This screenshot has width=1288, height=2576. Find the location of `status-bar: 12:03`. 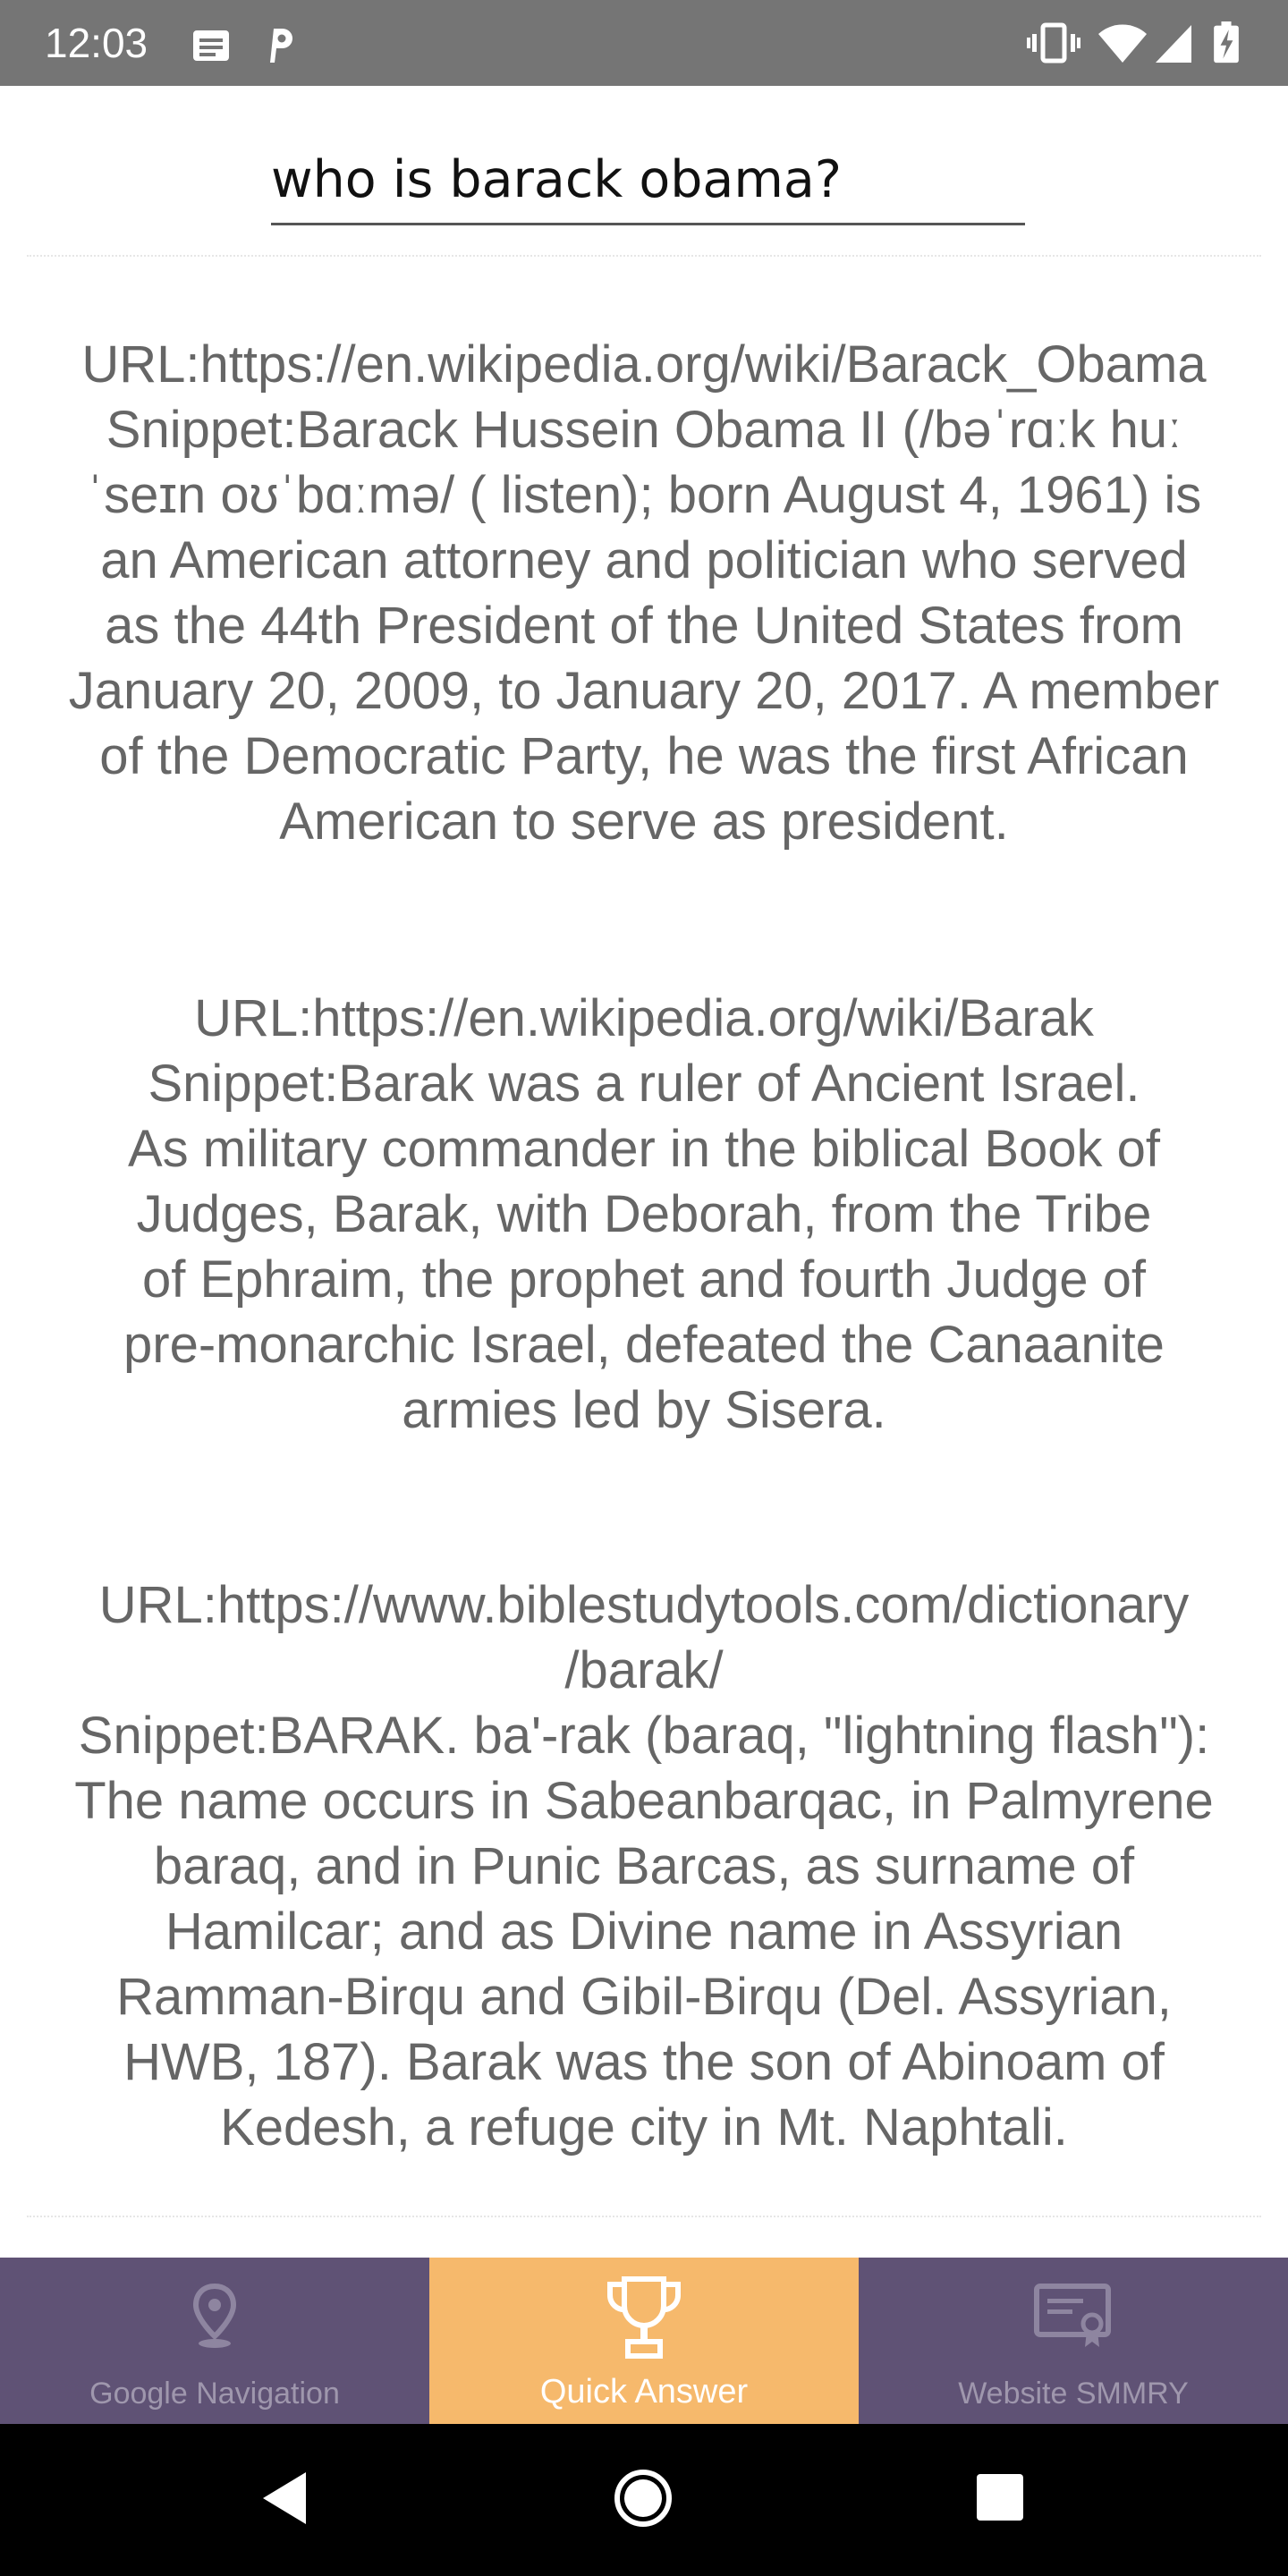

status-bar: 12:03 is located at coordinates (644, 43).